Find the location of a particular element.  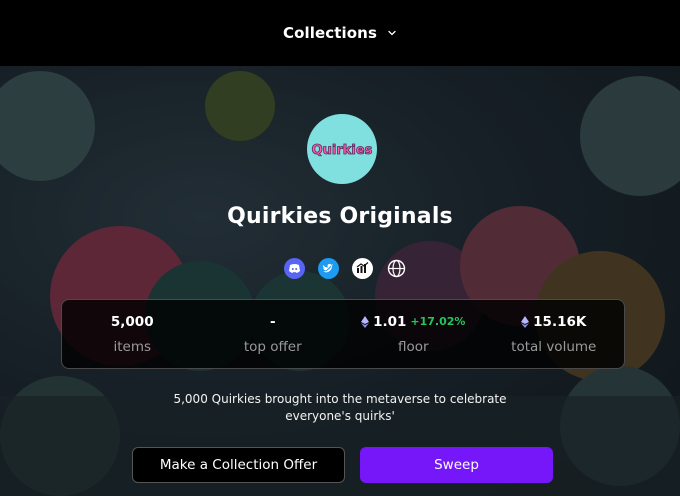

social-links is located at coordinates (345, 268).